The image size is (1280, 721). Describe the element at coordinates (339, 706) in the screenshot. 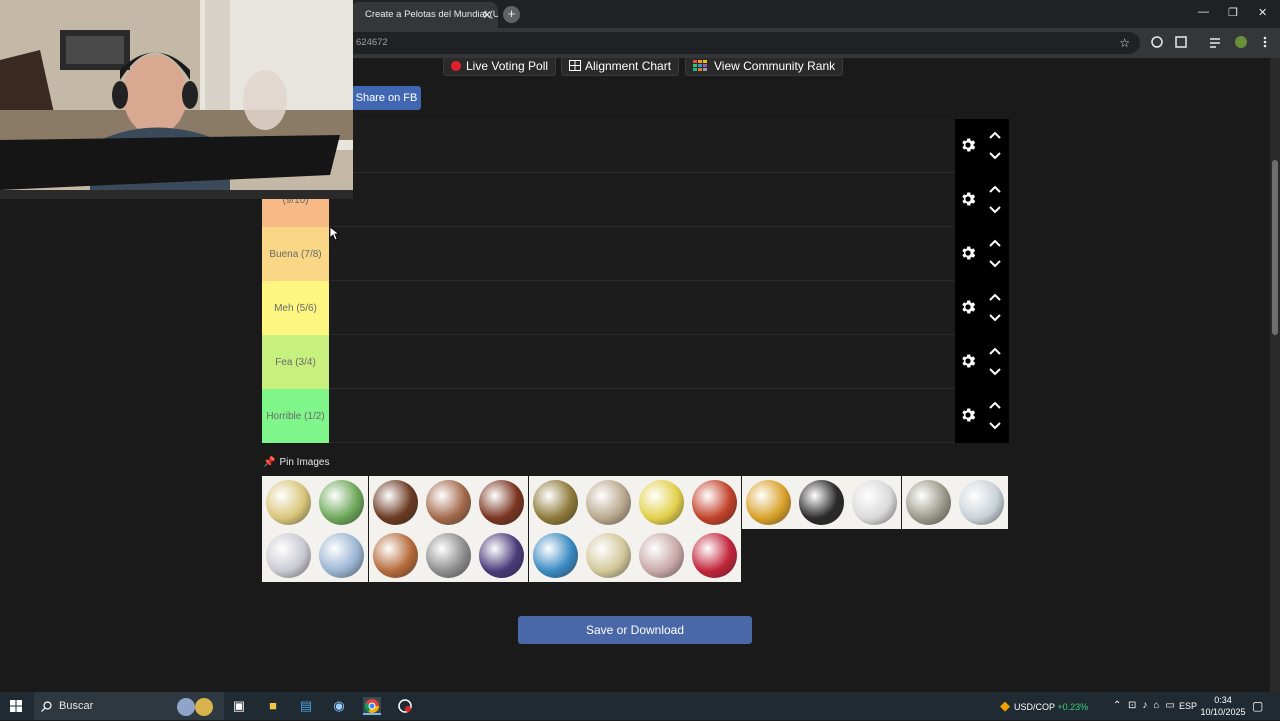

I see `steam-icon: ◉` at that location.